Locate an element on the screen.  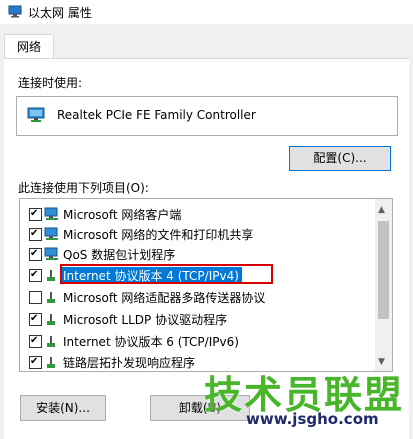
scroll-up-icon: ▲ is located at coordinates (381, 210).